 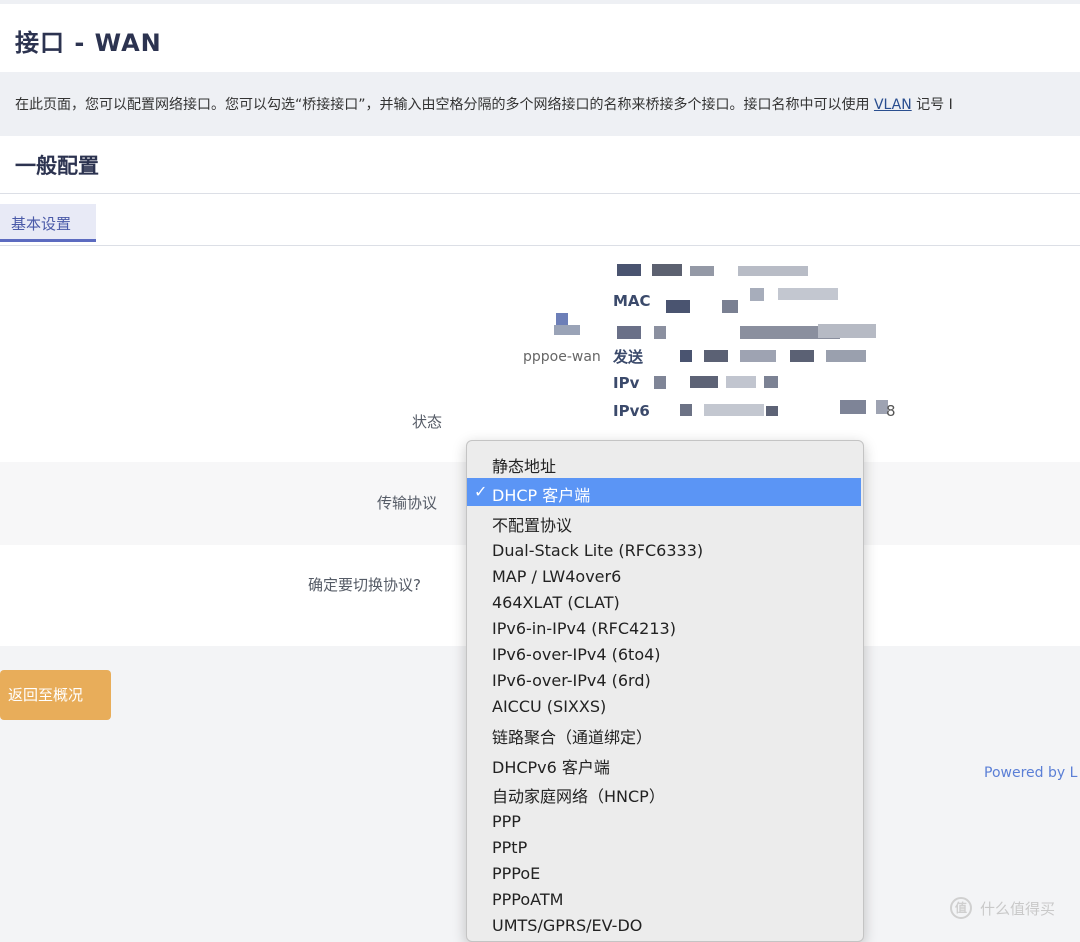 What do you see at coordinates (562, 357) in the screenshot?
I see `interface-name: pppoe-wan` at bounding box center [562, 357].